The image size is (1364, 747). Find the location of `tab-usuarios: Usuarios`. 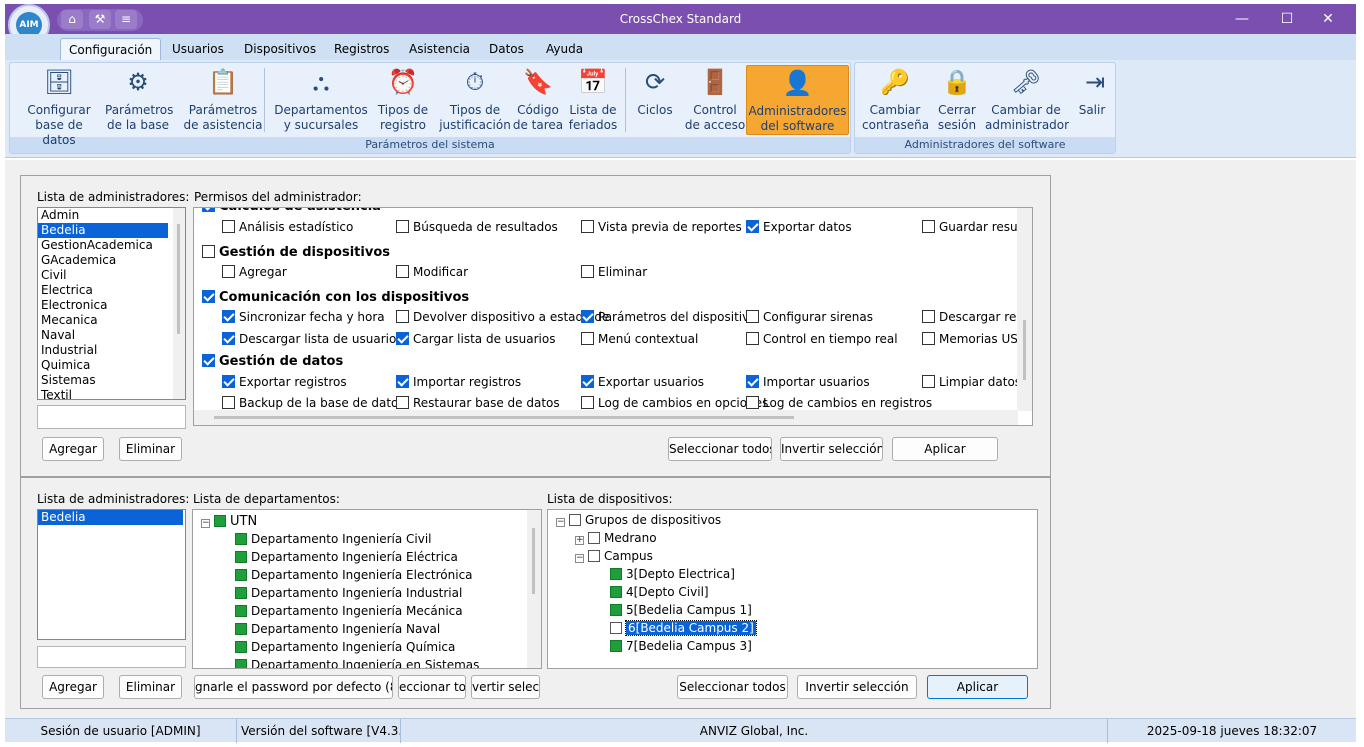

tab-usuarios: Usuarios is located at coordinates (198, 50).